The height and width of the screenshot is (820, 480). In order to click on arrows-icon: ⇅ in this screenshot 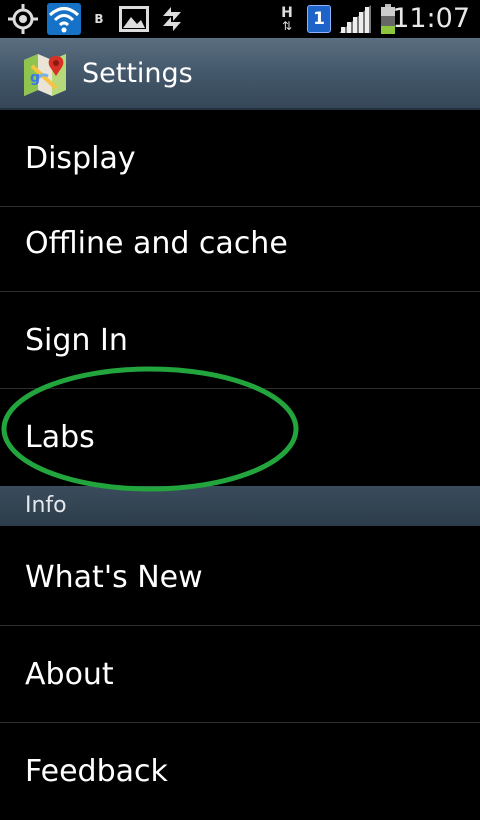, I will do `click(287, 26)`.